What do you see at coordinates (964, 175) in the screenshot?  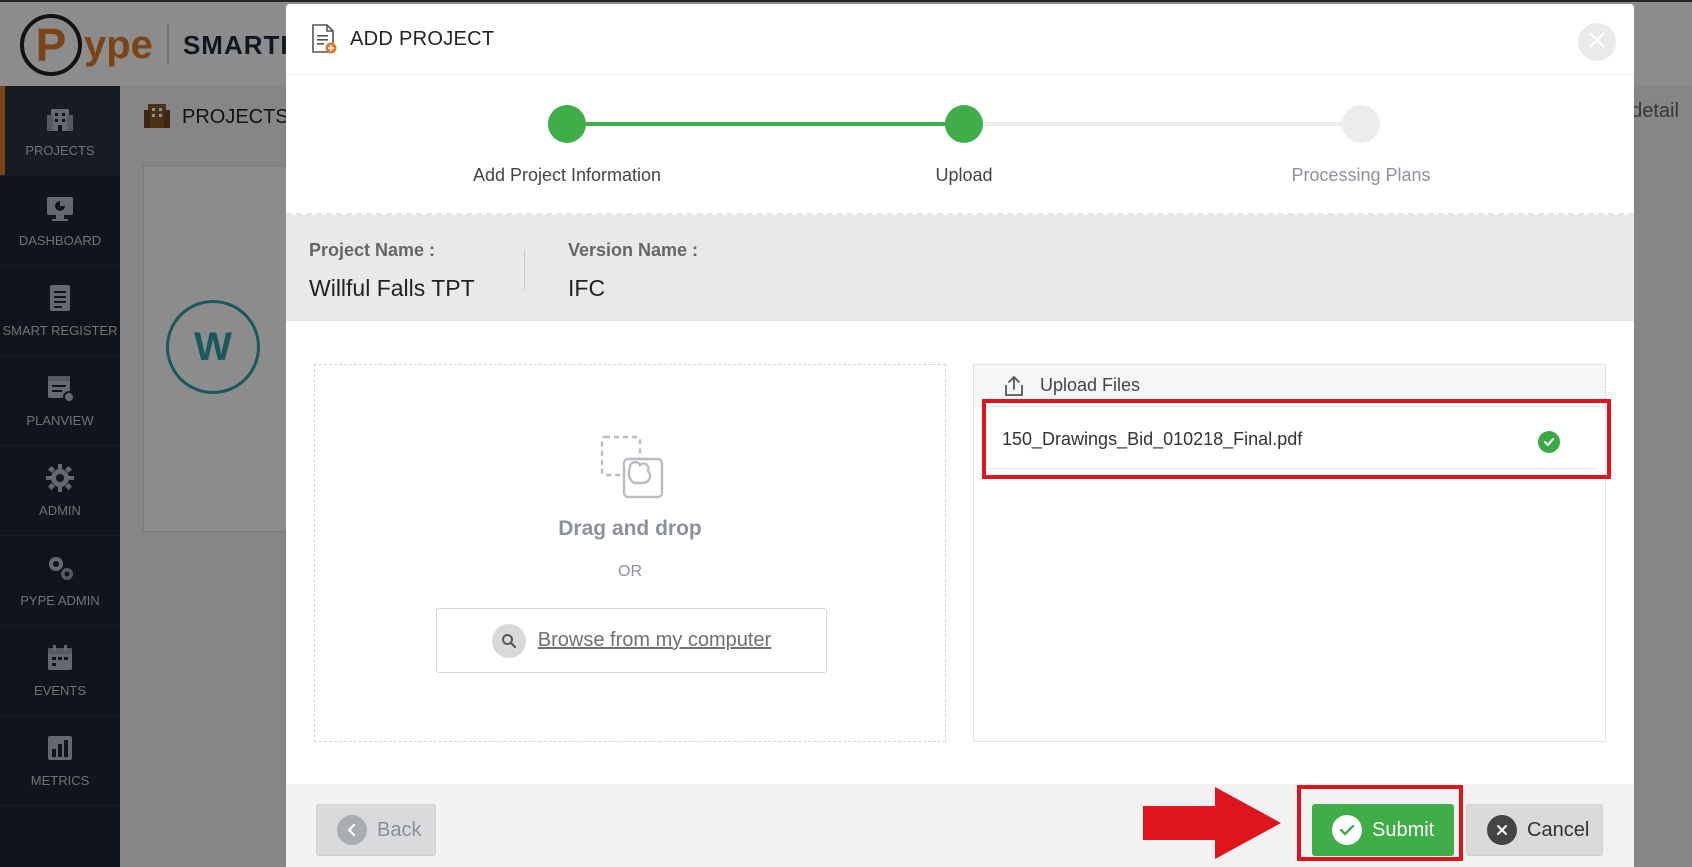 I see `step-label-2: Upload` at bounding box center [964, 175].